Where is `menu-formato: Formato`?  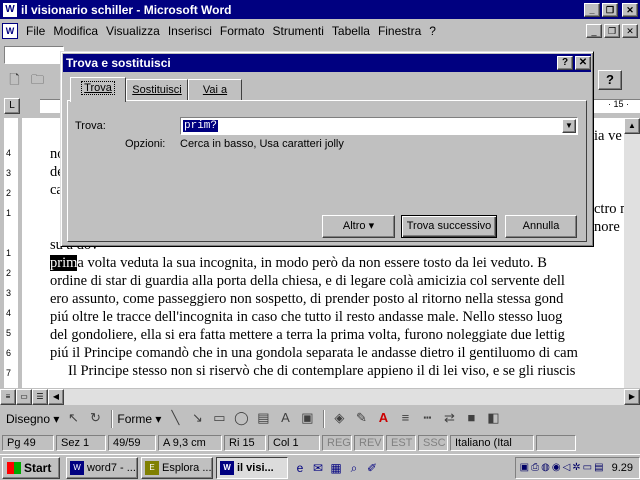 menu-formato: Formato is located at coordinates (242, 31).